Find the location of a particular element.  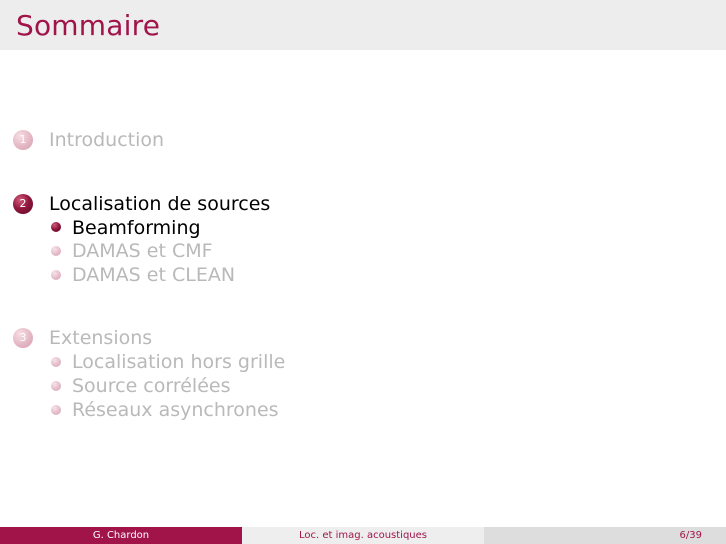

subsection-2-3-title: DAMAS et CLEAN is located at coordinates (153, 275).